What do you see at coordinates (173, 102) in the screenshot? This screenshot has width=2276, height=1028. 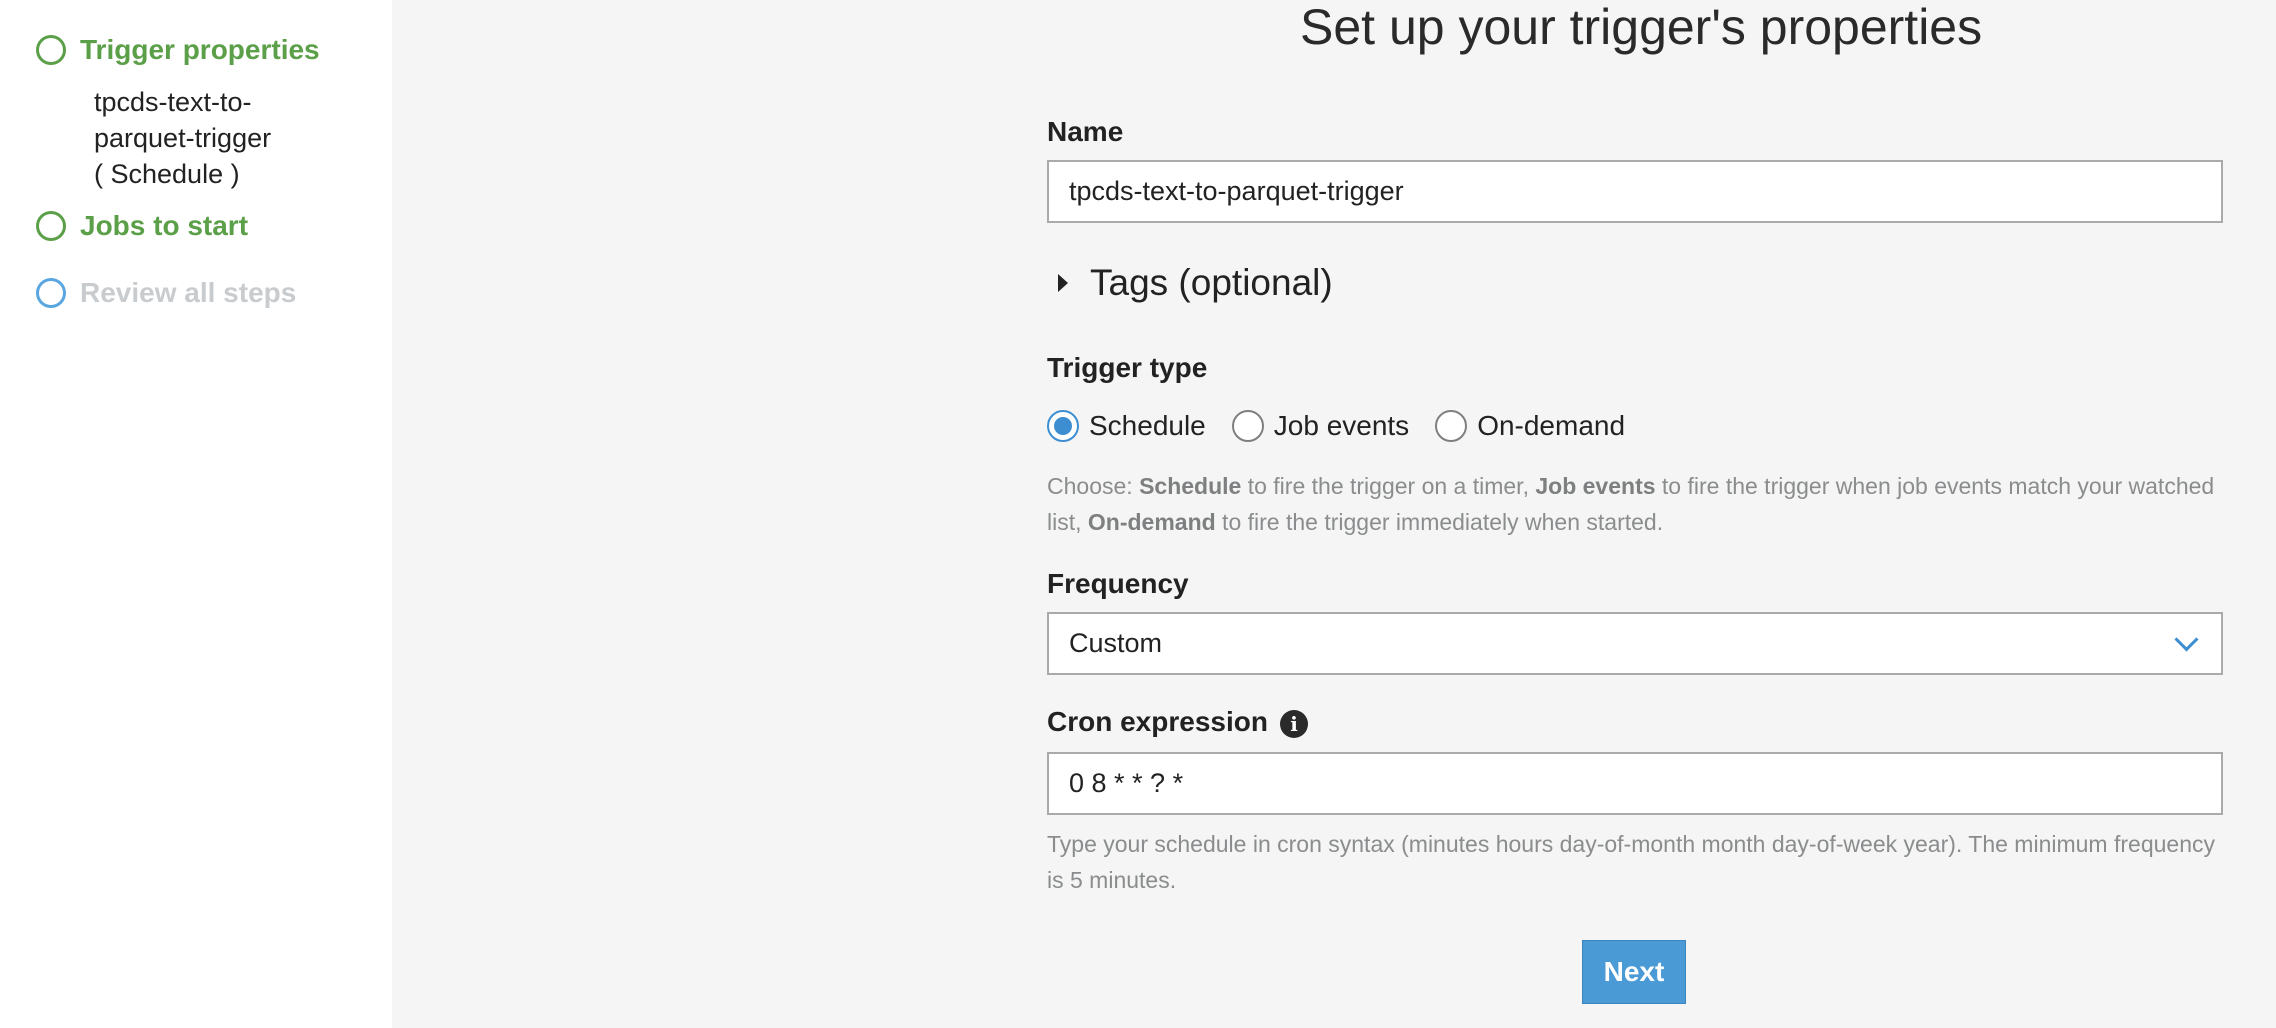 I see `step-detail-line: tpcds-text-to-` at bounding box center [173, 102].